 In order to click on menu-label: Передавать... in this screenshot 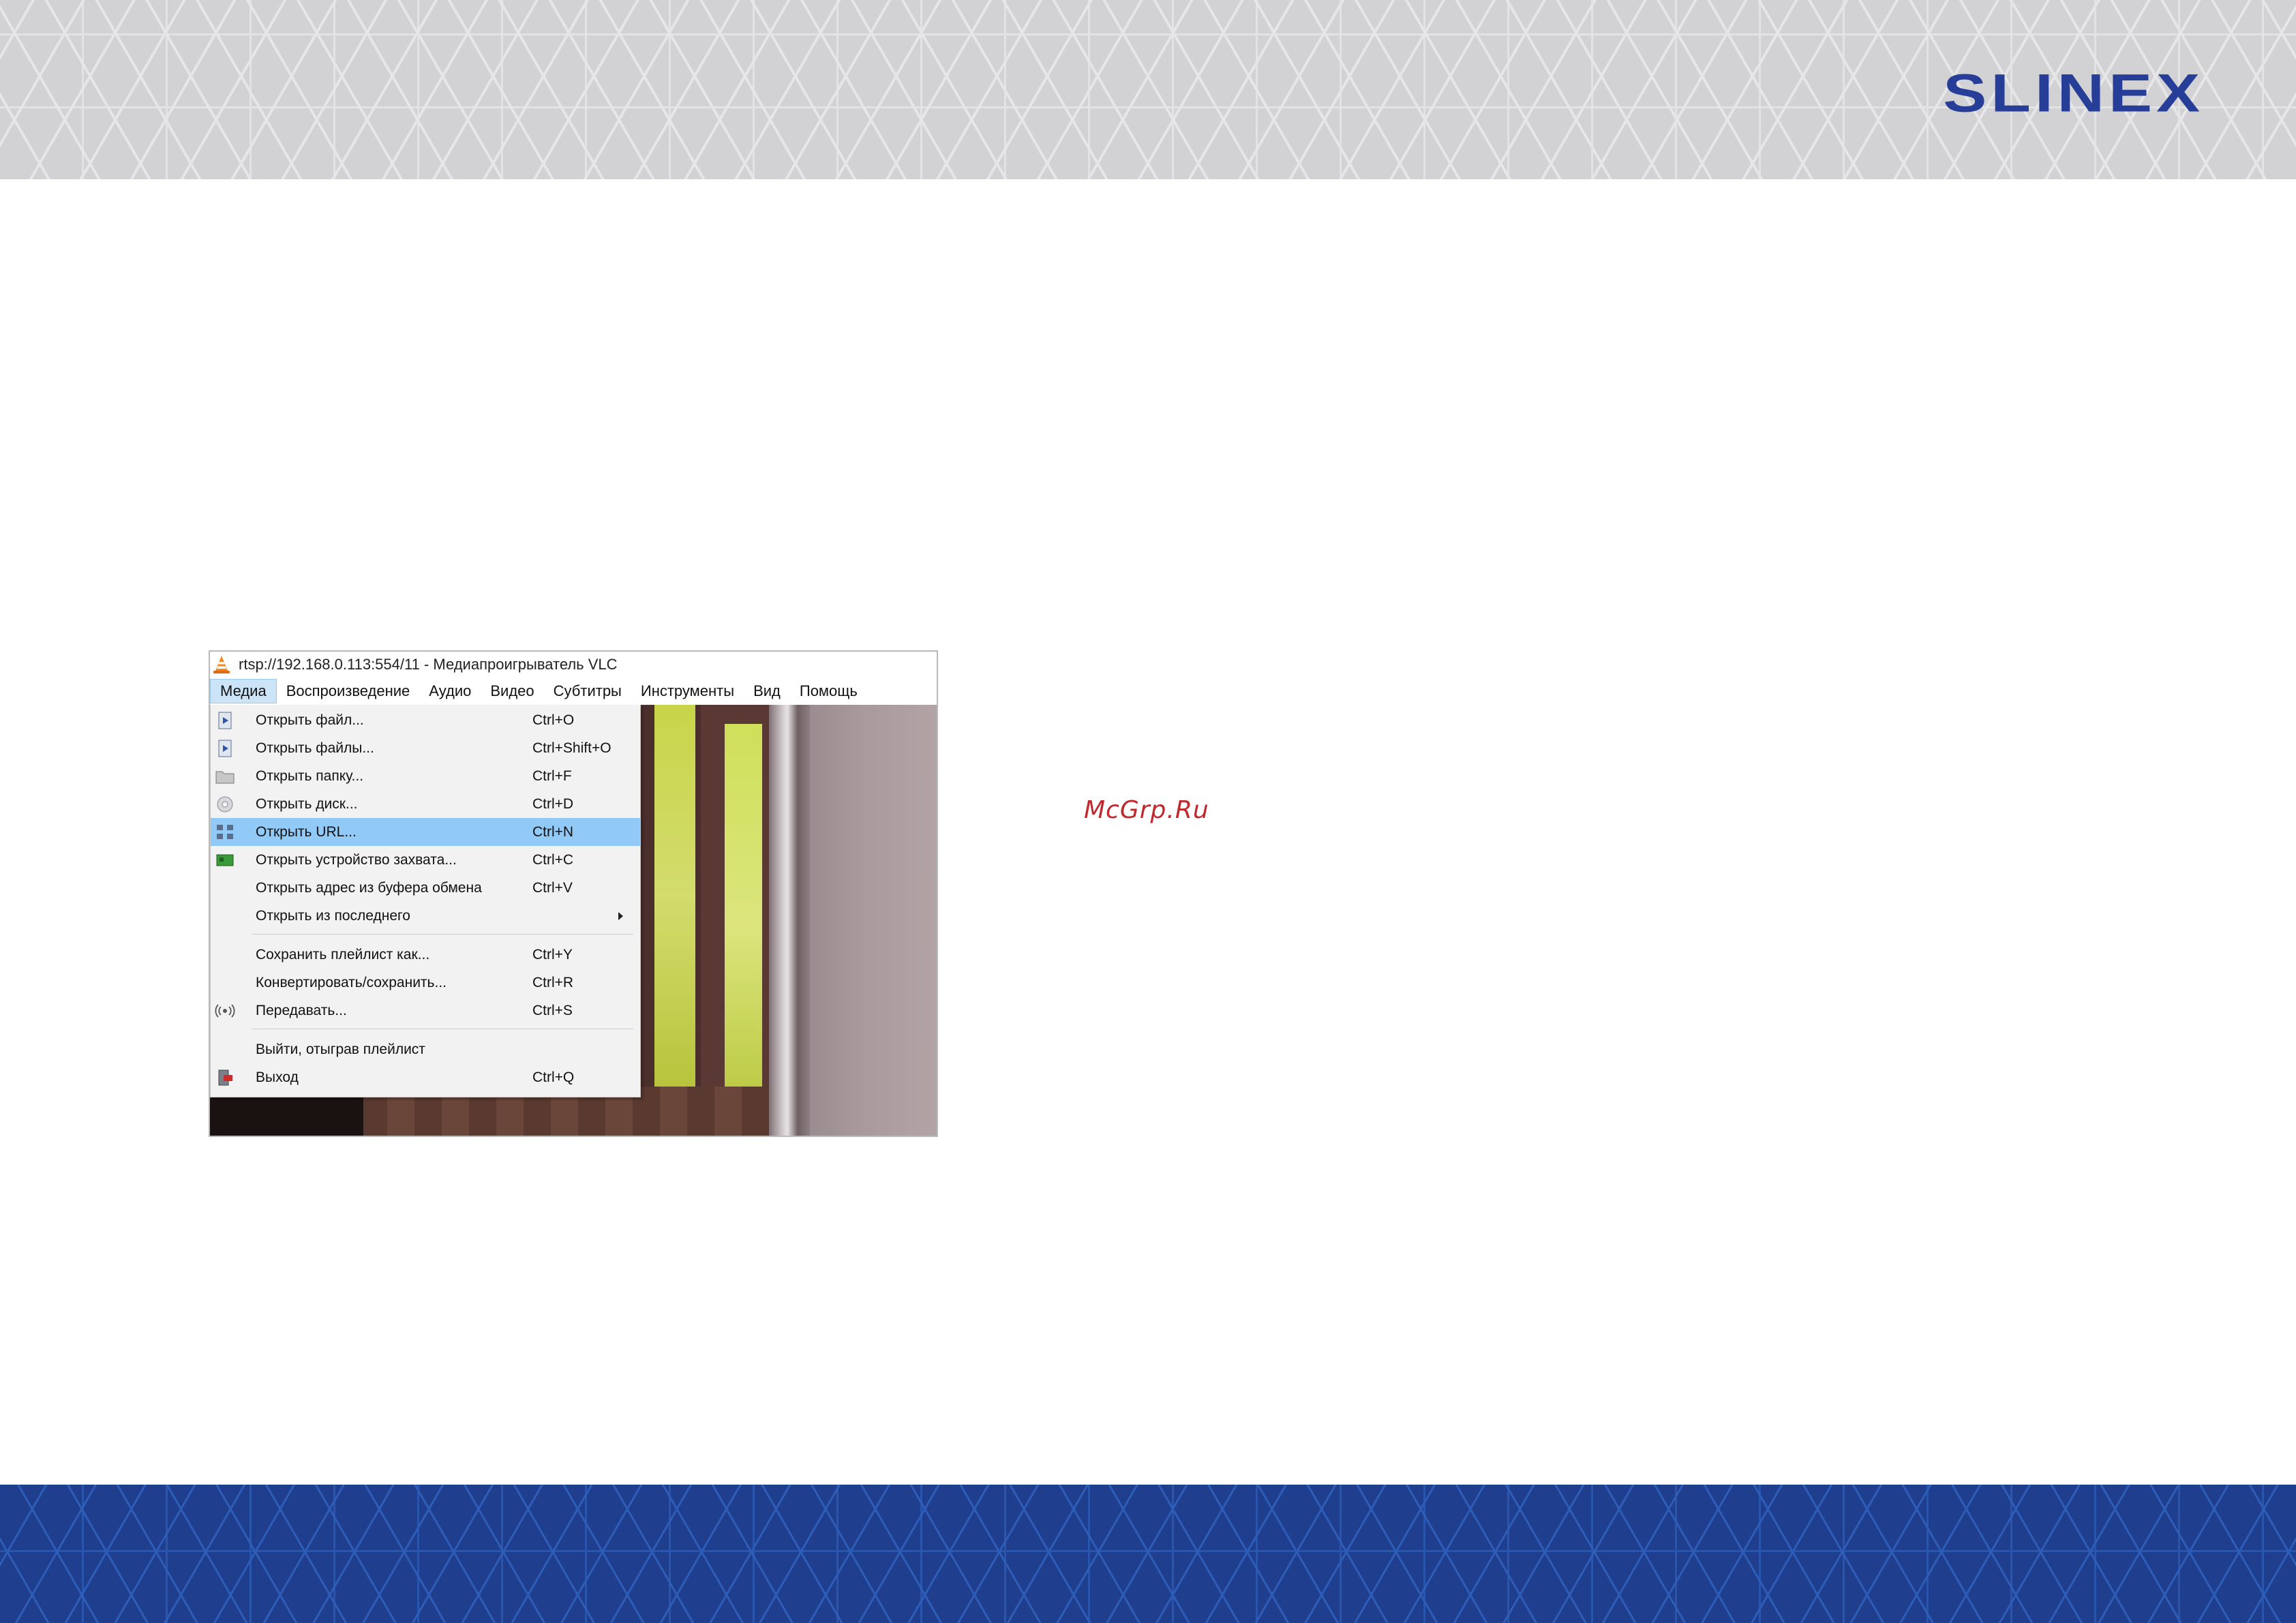, I will do `click(301, 1010)`.